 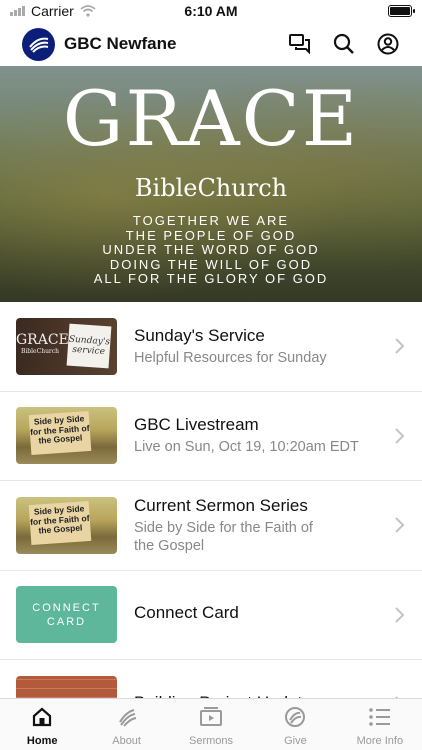 I want to click on list-item-connect-card: CONNECT CARD Connect Card, so click(x=211, y=615).